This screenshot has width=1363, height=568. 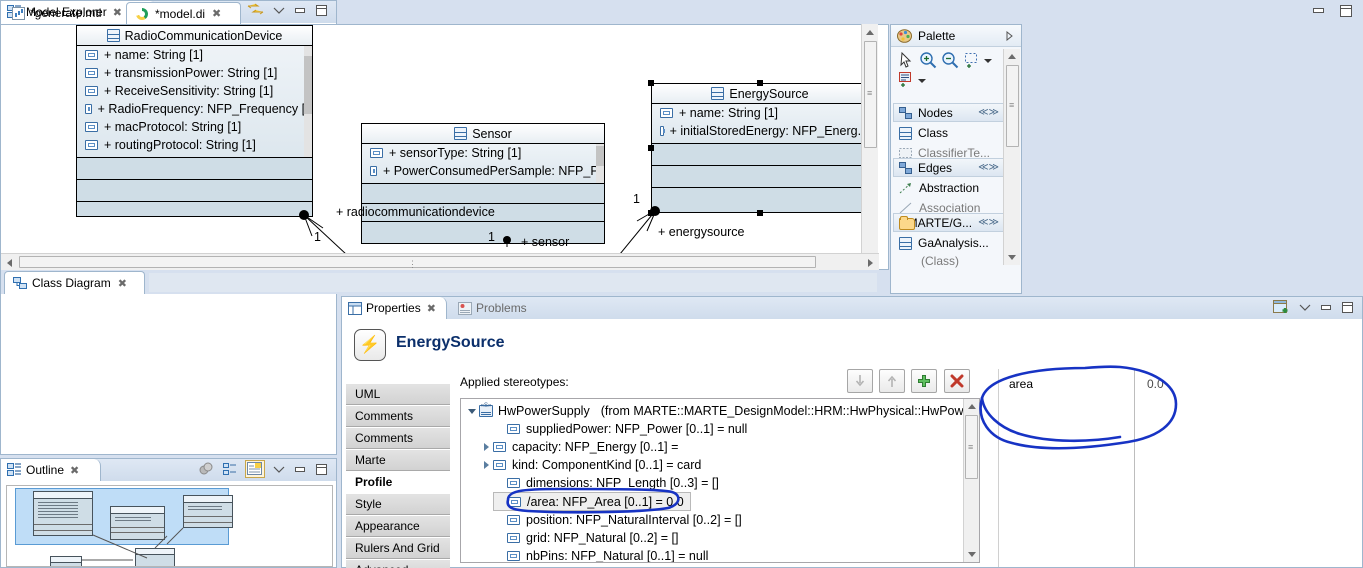 What do you see at coordinates (194, 145) in the screenshot?
I see `attribute-row: + routingProtocol: String [1]` at bounding box center [194, 145].